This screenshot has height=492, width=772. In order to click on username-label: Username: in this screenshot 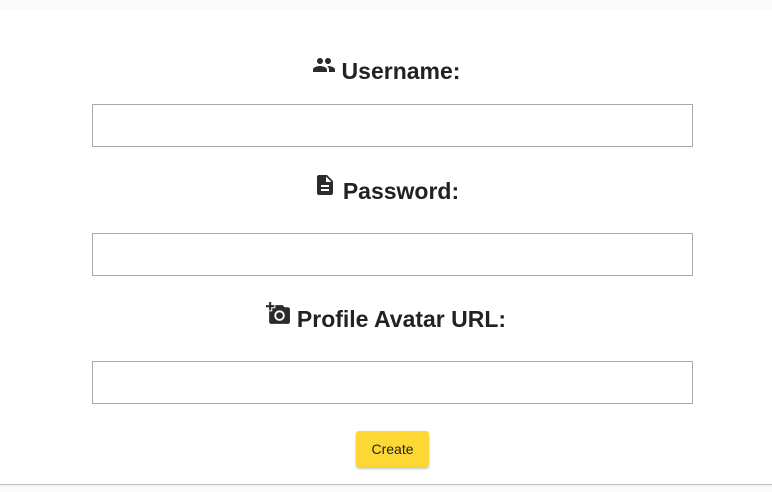, I will do `click(386, 71)`.